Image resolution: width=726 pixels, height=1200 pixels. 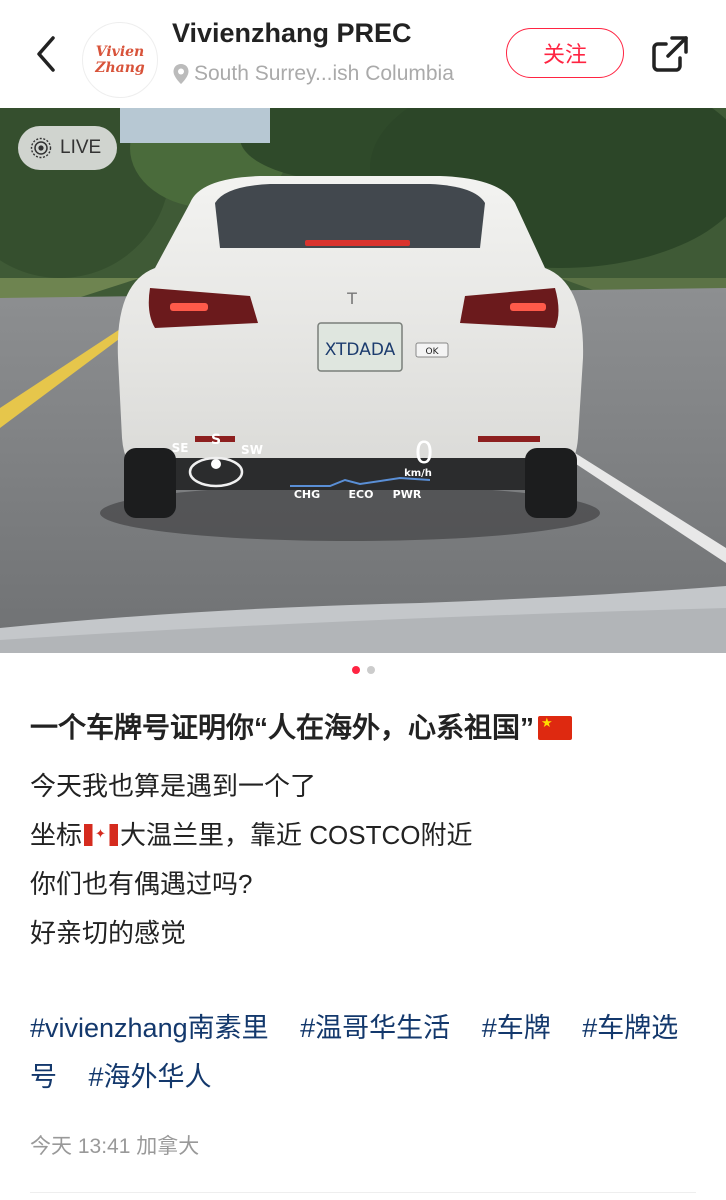 I want to click on carousel-dot, so click(x=370, y=670).